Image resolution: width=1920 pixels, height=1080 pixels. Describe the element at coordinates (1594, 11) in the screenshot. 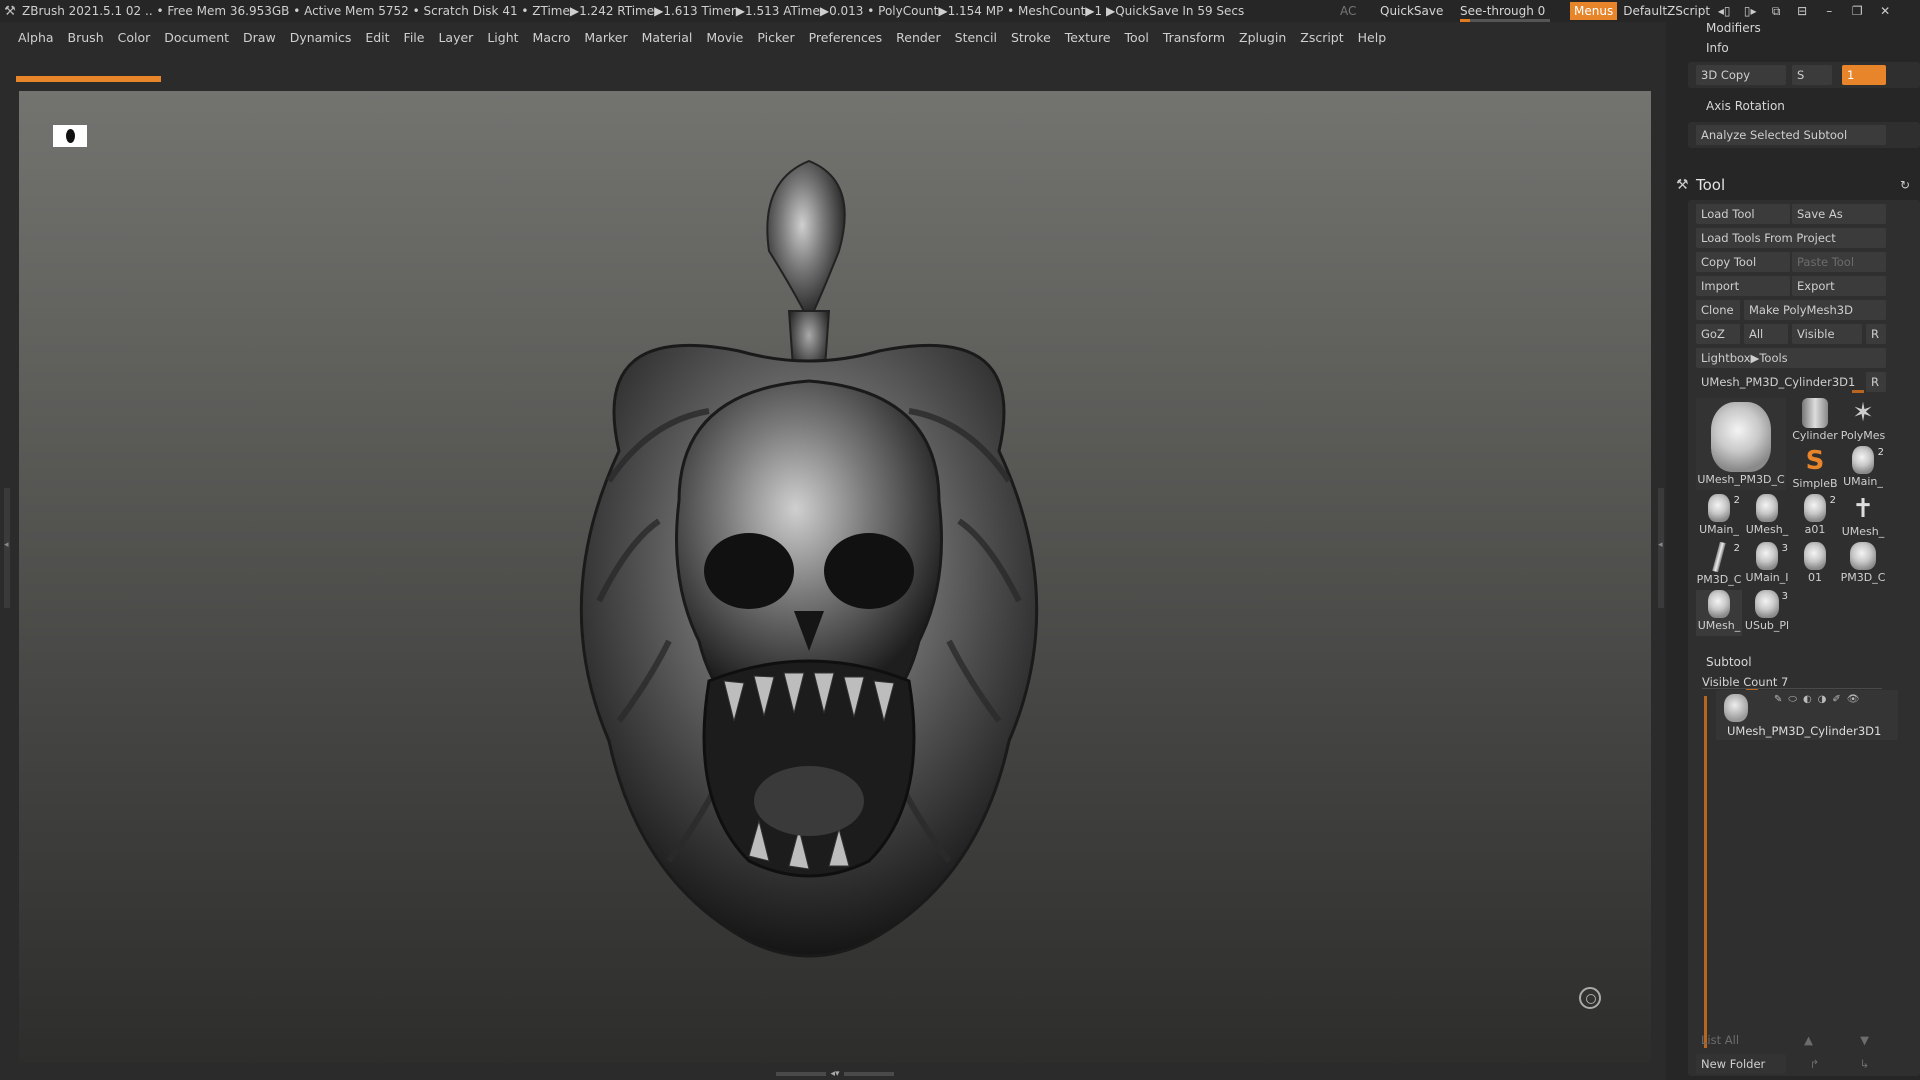

I see `menus-toggle: Menus` at that location.